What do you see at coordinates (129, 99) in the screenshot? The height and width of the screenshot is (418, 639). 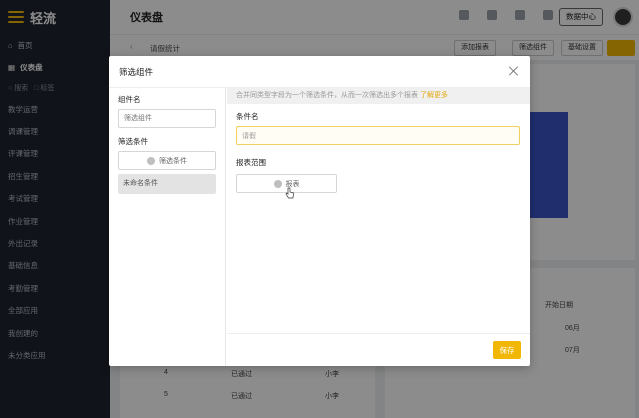 I see `component-name-label: 组件名` at bounding box center [129, 99].